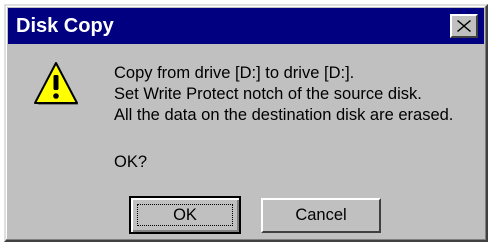 This screenshot has width=494, height=247. Describe the element at coordinates (56, 83) in the screenshot. I see `warning-icon` at that location.